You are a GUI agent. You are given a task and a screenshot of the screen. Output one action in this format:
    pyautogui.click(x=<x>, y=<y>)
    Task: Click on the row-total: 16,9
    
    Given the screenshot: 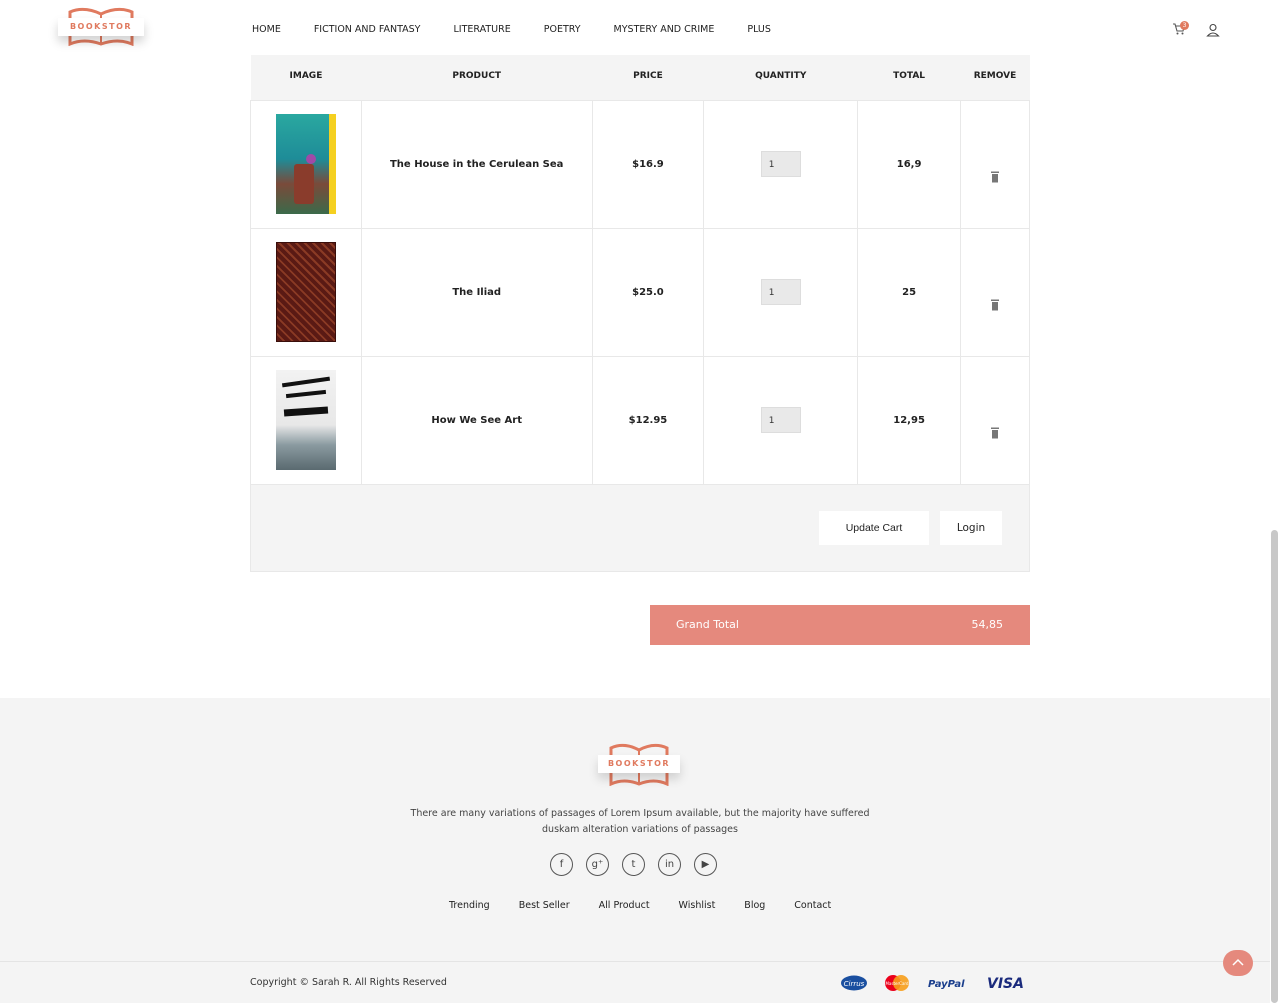 What is the action you would take?
    pyautogui.click(x=909, y=164)
    